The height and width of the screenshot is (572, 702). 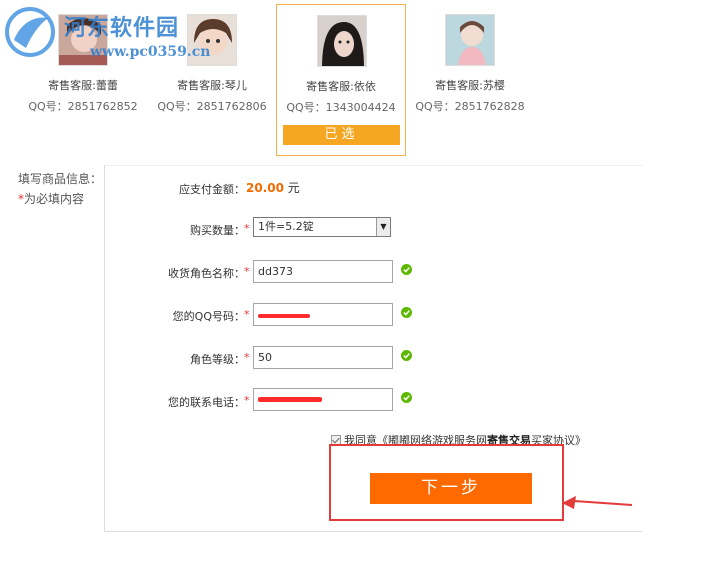 What do you see at coordinates (212, 106) in the screenshot?
I see `agent-qq: QQ号：2851762806` at bounding box center [212, 106].